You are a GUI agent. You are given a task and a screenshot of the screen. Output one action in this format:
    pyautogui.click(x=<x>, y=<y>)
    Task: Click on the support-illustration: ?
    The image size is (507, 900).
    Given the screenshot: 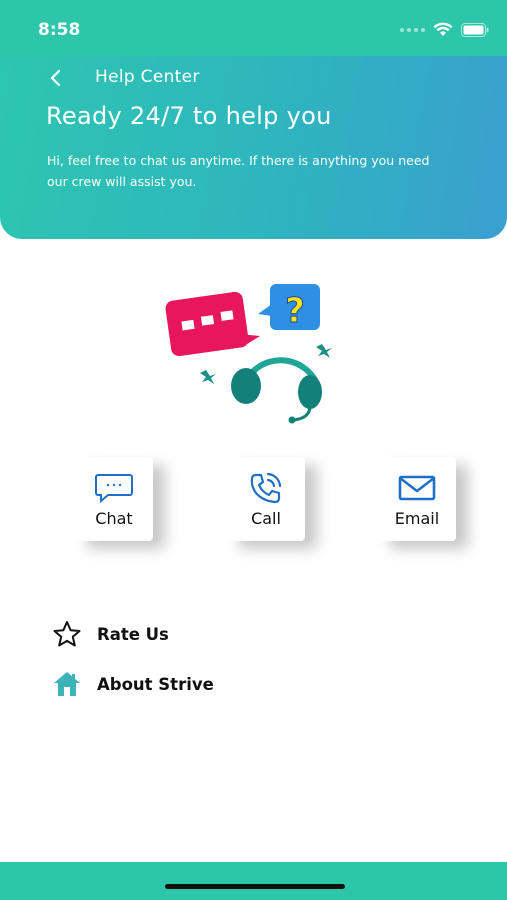 What is the action you would take?
    pyautogui.click(x=248, y=354)
    